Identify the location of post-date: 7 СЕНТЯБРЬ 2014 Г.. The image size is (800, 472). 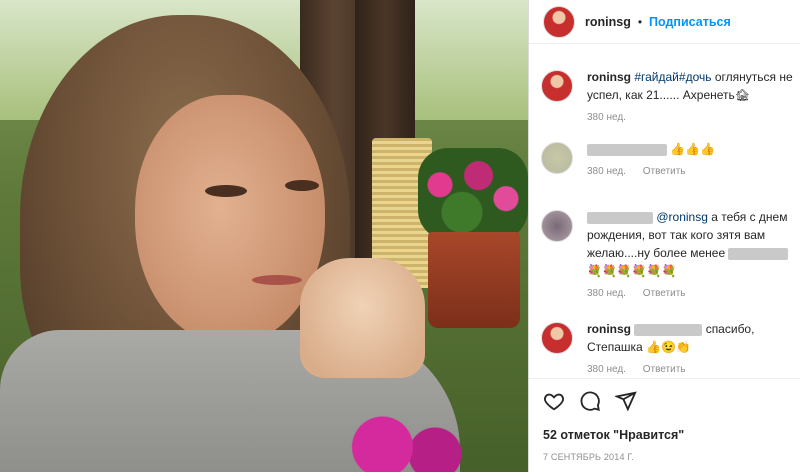
(589, 457).